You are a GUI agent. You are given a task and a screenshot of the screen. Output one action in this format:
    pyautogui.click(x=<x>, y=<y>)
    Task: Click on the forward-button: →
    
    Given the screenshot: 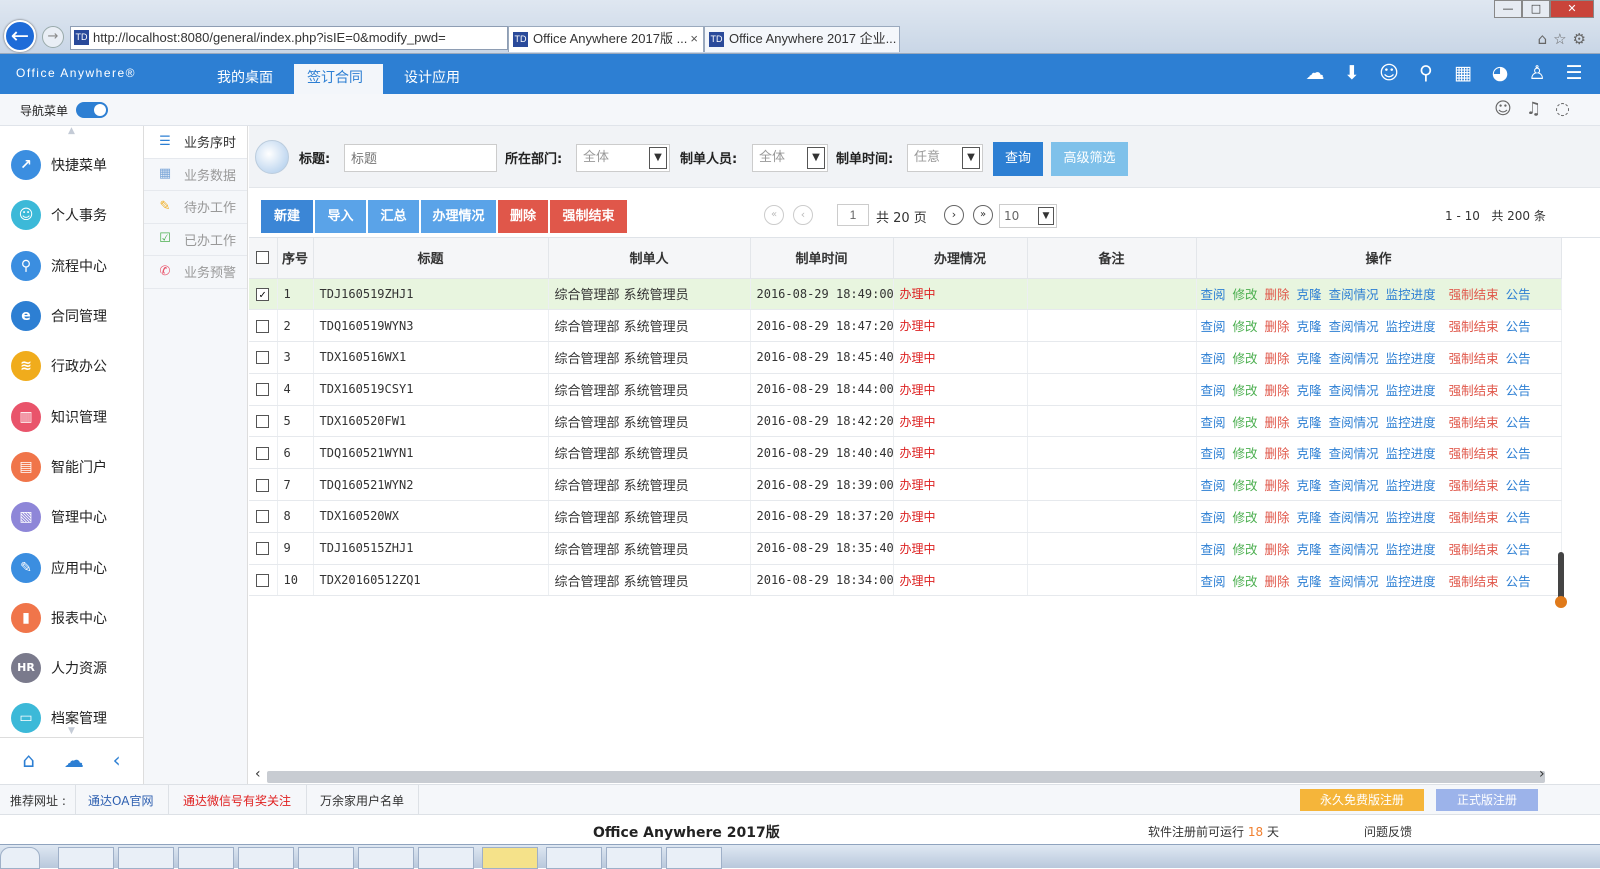 What is the action you would take?
    pyautogui.click(x=53, y=37)
    